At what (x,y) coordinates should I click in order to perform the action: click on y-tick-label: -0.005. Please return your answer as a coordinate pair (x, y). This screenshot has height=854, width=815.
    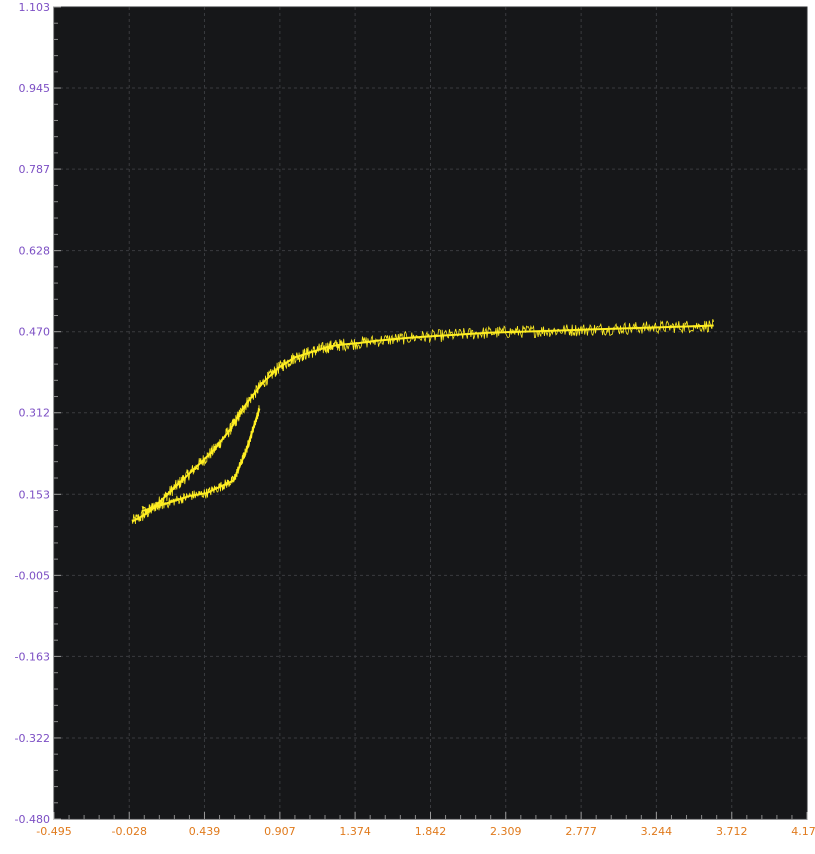
    Looking at the image, I should click on (32, 575).